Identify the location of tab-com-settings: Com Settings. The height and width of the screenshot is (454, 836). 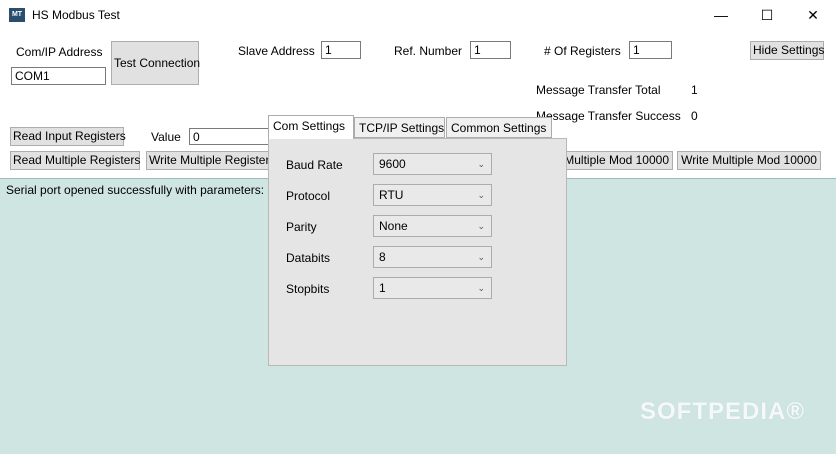
(311, 127).